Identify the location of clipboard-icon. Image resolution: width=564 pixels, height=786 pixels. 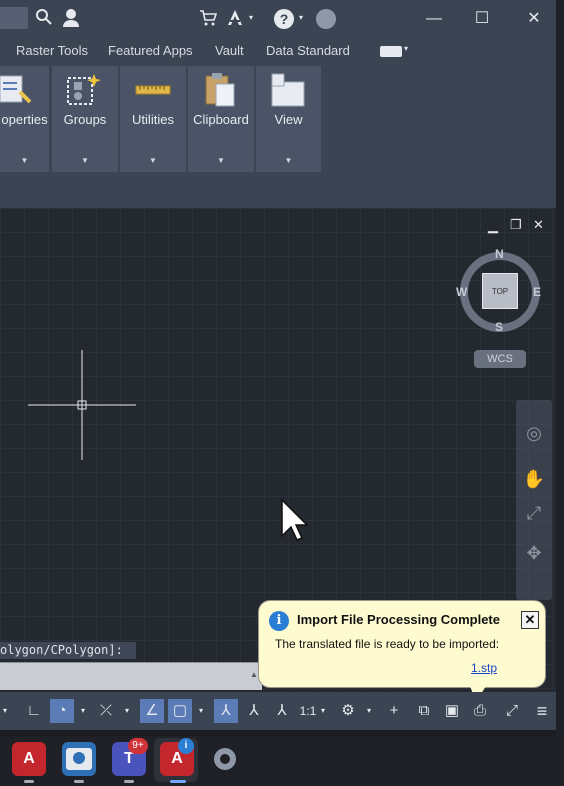
(221, 92).